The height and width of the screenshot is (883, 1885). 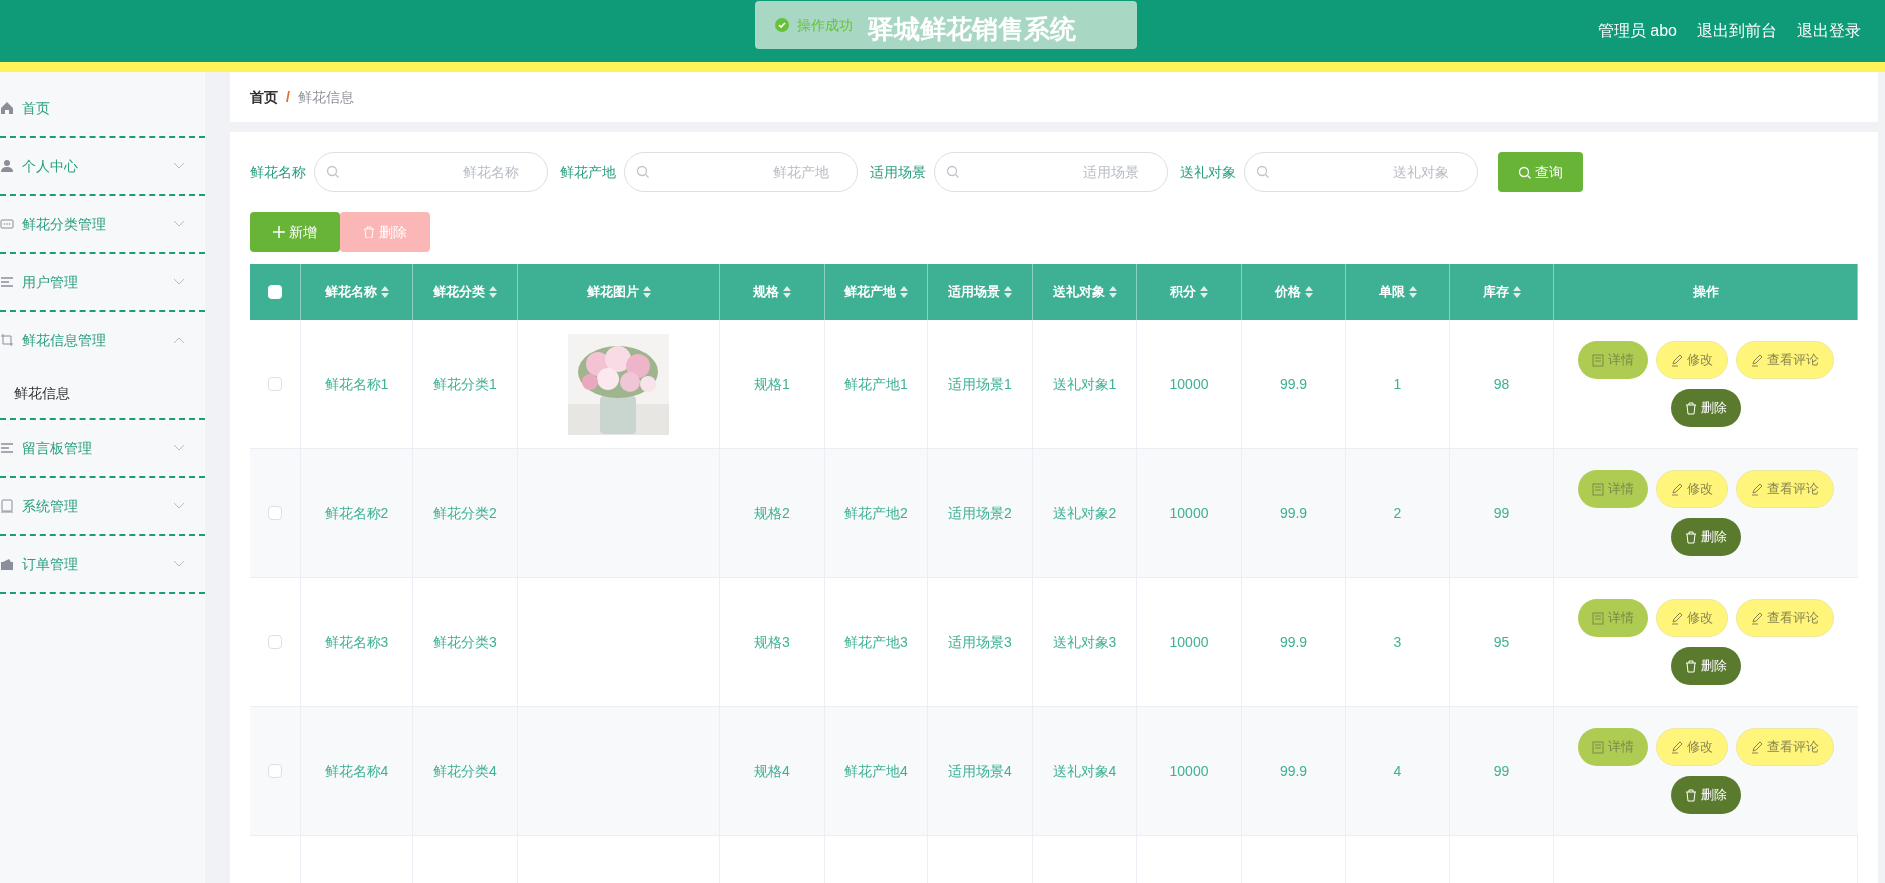 I want to click on table-cell-text: 适用场景3, so click(x=980, y=642).